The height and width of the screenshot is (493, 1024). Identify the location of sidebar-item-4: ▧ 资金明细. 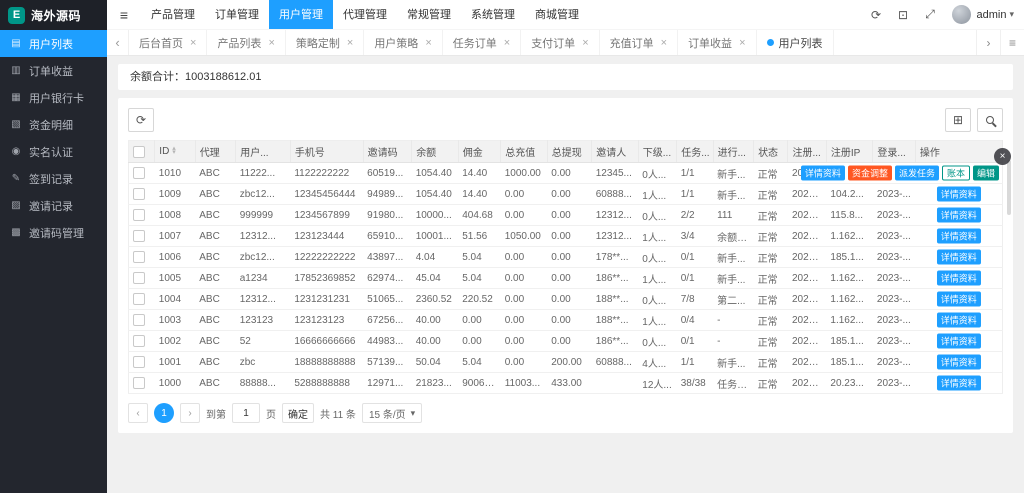
(53, 124).